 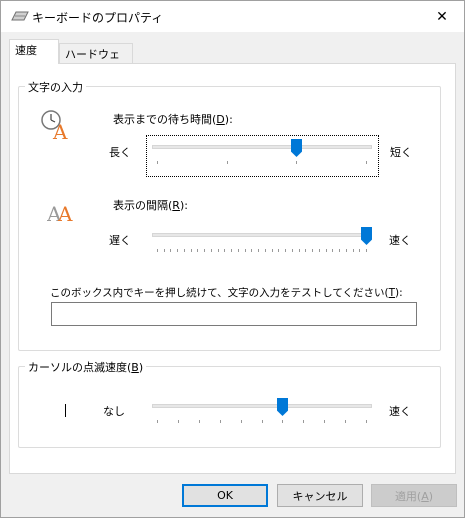 I want to click on rate-slider, so click(x=262, y=242).